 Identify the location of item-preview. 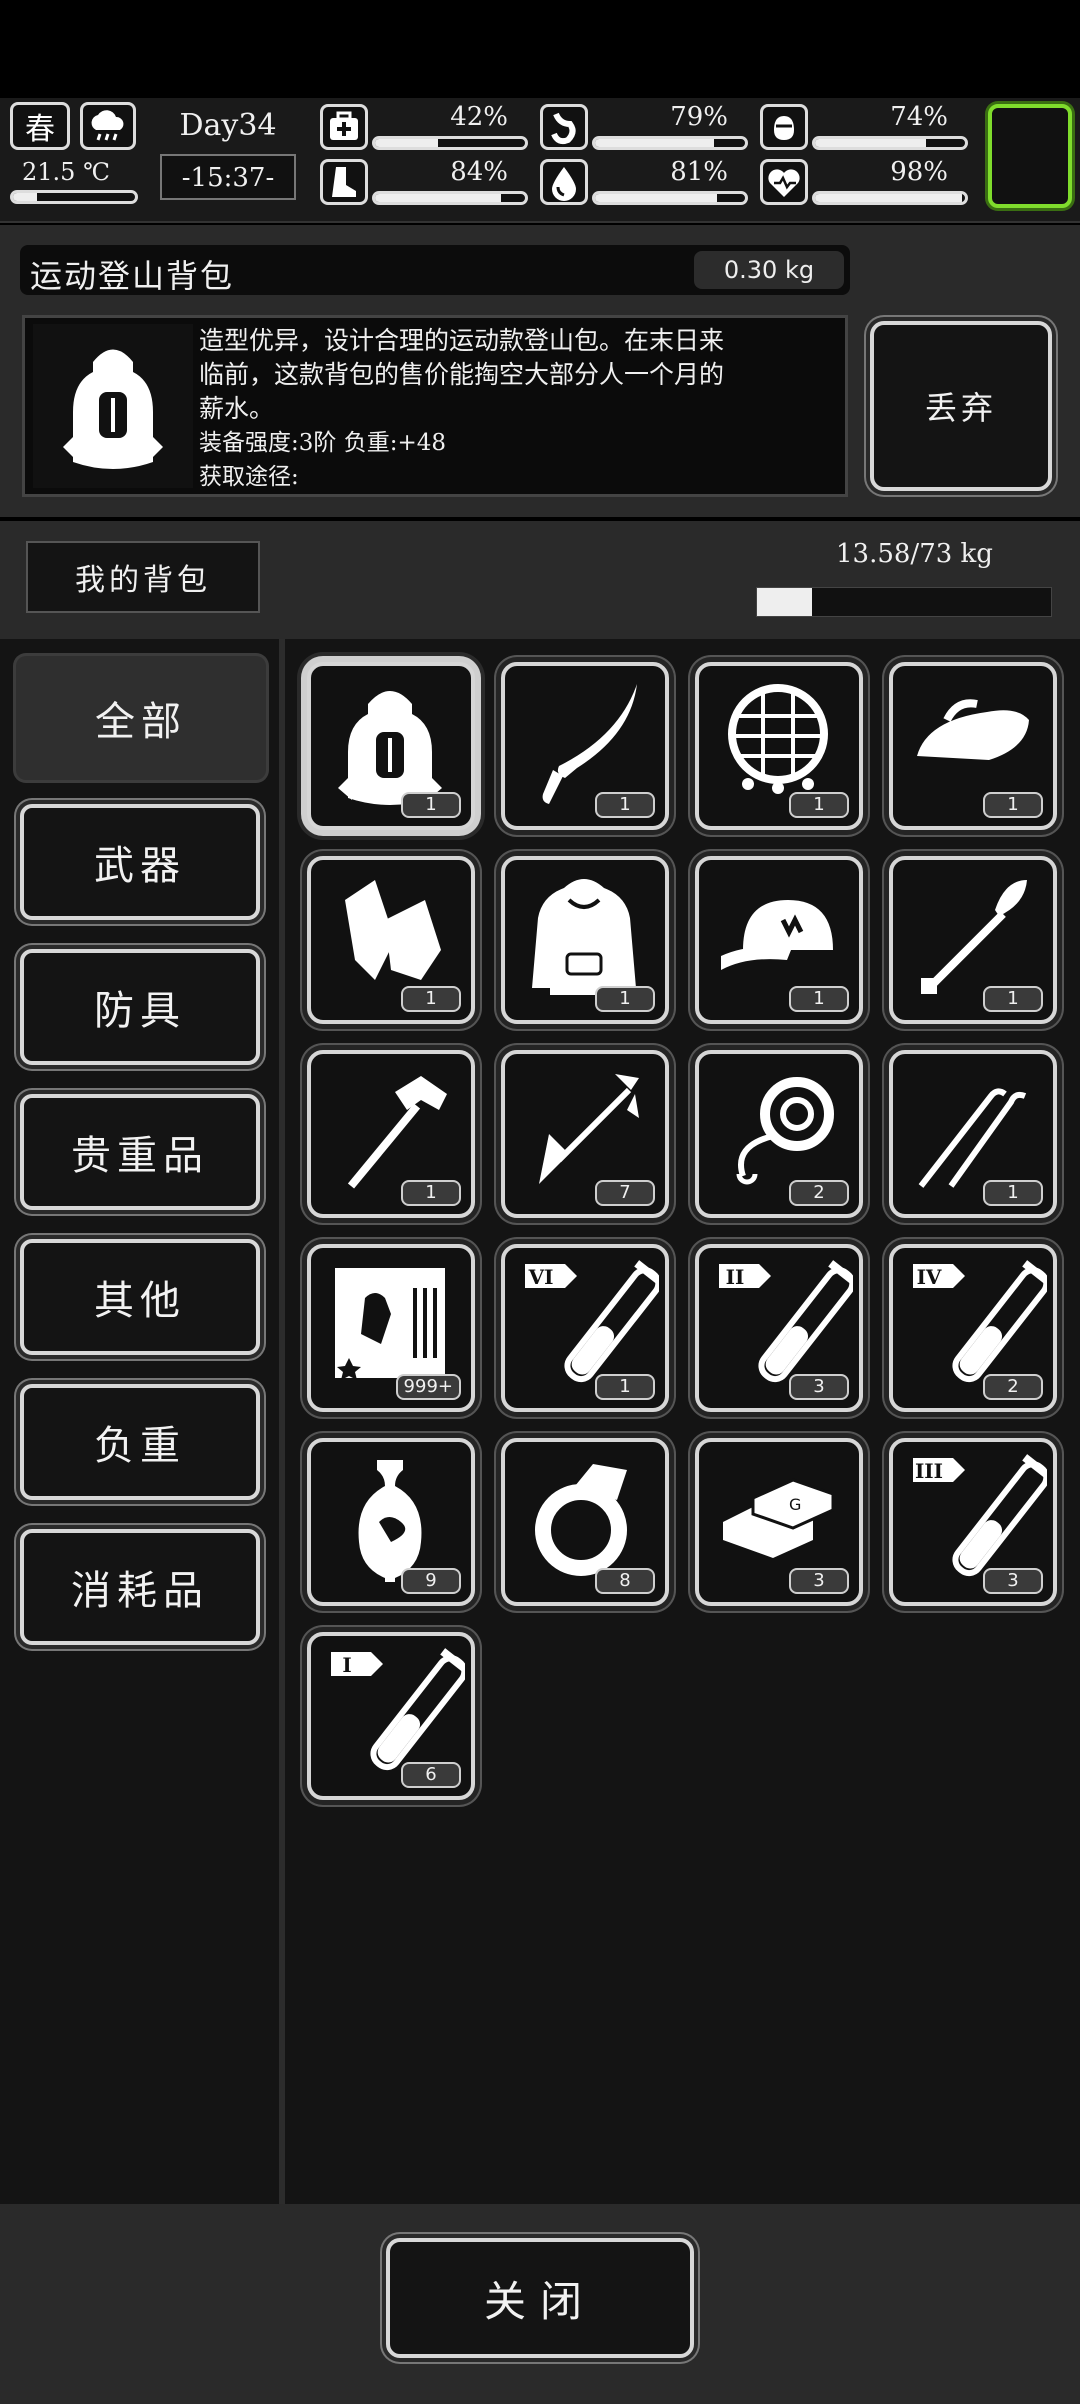
(113, 406).